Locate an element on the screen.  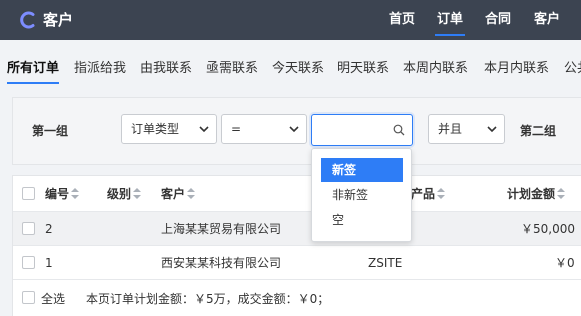
option-non-new-signed: 非新签 is located at coordinates (362, 195).